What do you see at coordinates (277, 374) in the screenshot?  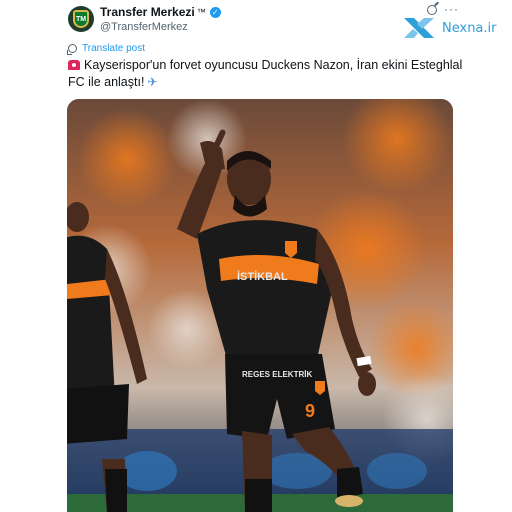 I see `shorts-sponsor: REGES ELEKTRİK` at bounding box center [277, 374].